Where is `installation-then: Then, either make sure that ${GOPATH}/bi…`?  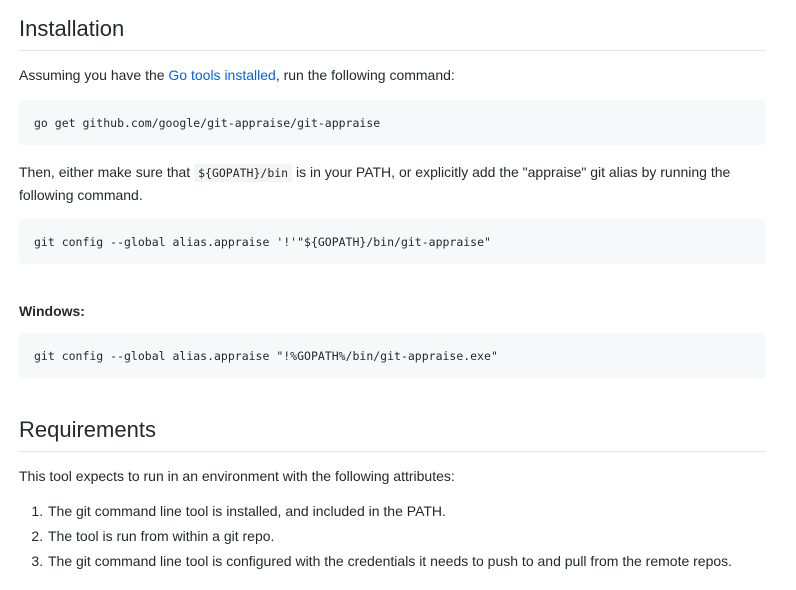 installation-then: Then, either make sure that ${GOPATH}/bi… is located at coordinates (389, 183).